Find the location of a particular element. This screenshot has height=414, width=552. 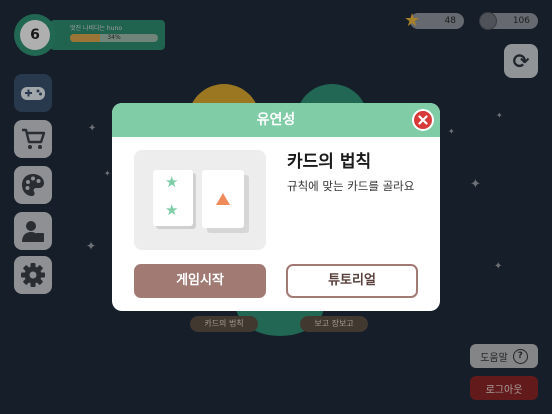

card-stars: ★ ★ is located at coordinates (173, 198).